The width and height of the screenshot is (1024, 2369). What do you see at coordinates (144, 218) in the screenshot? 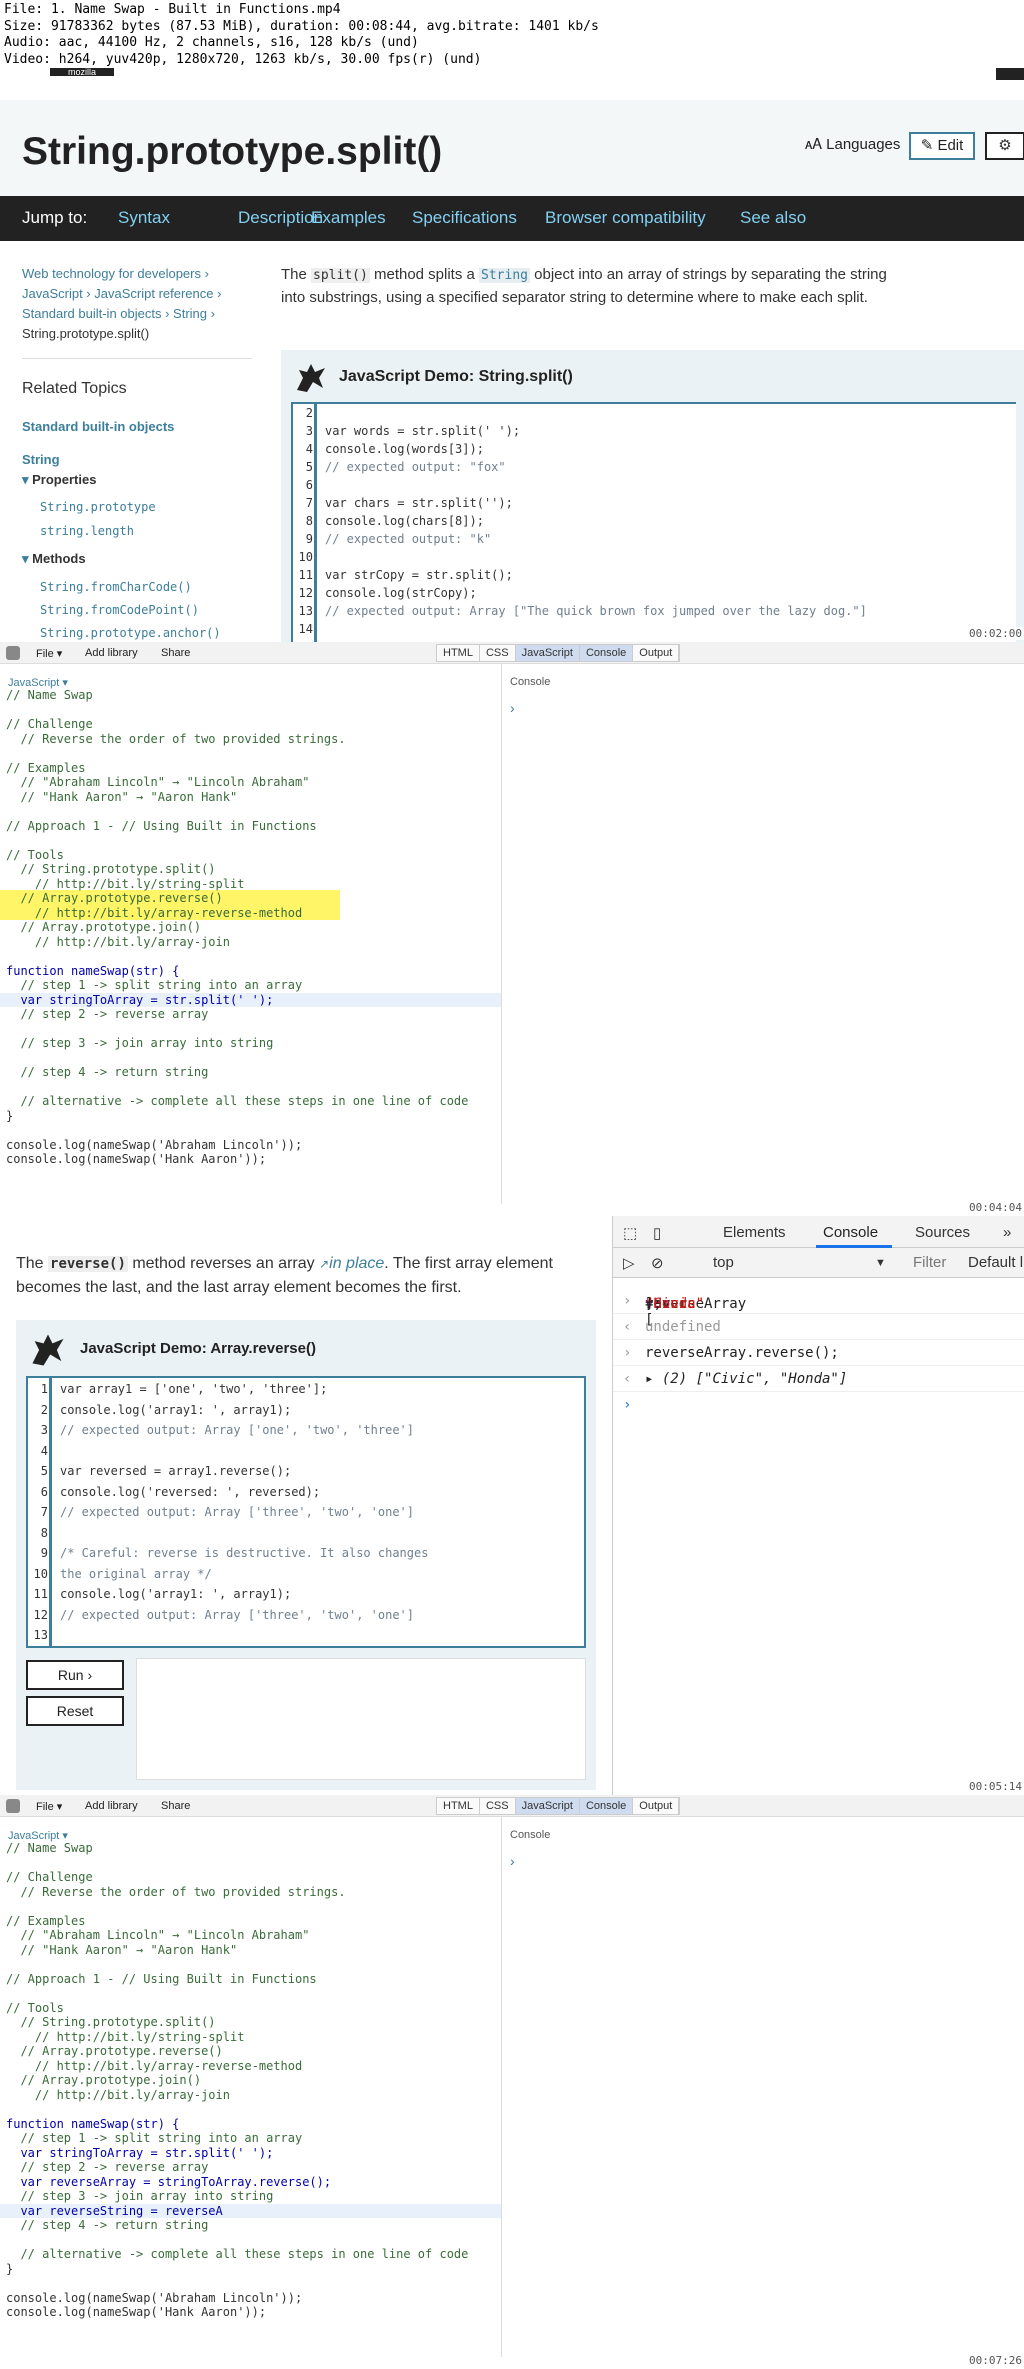
I see `jump-link-syntax: Syntax` at bounding box center [144, 218].